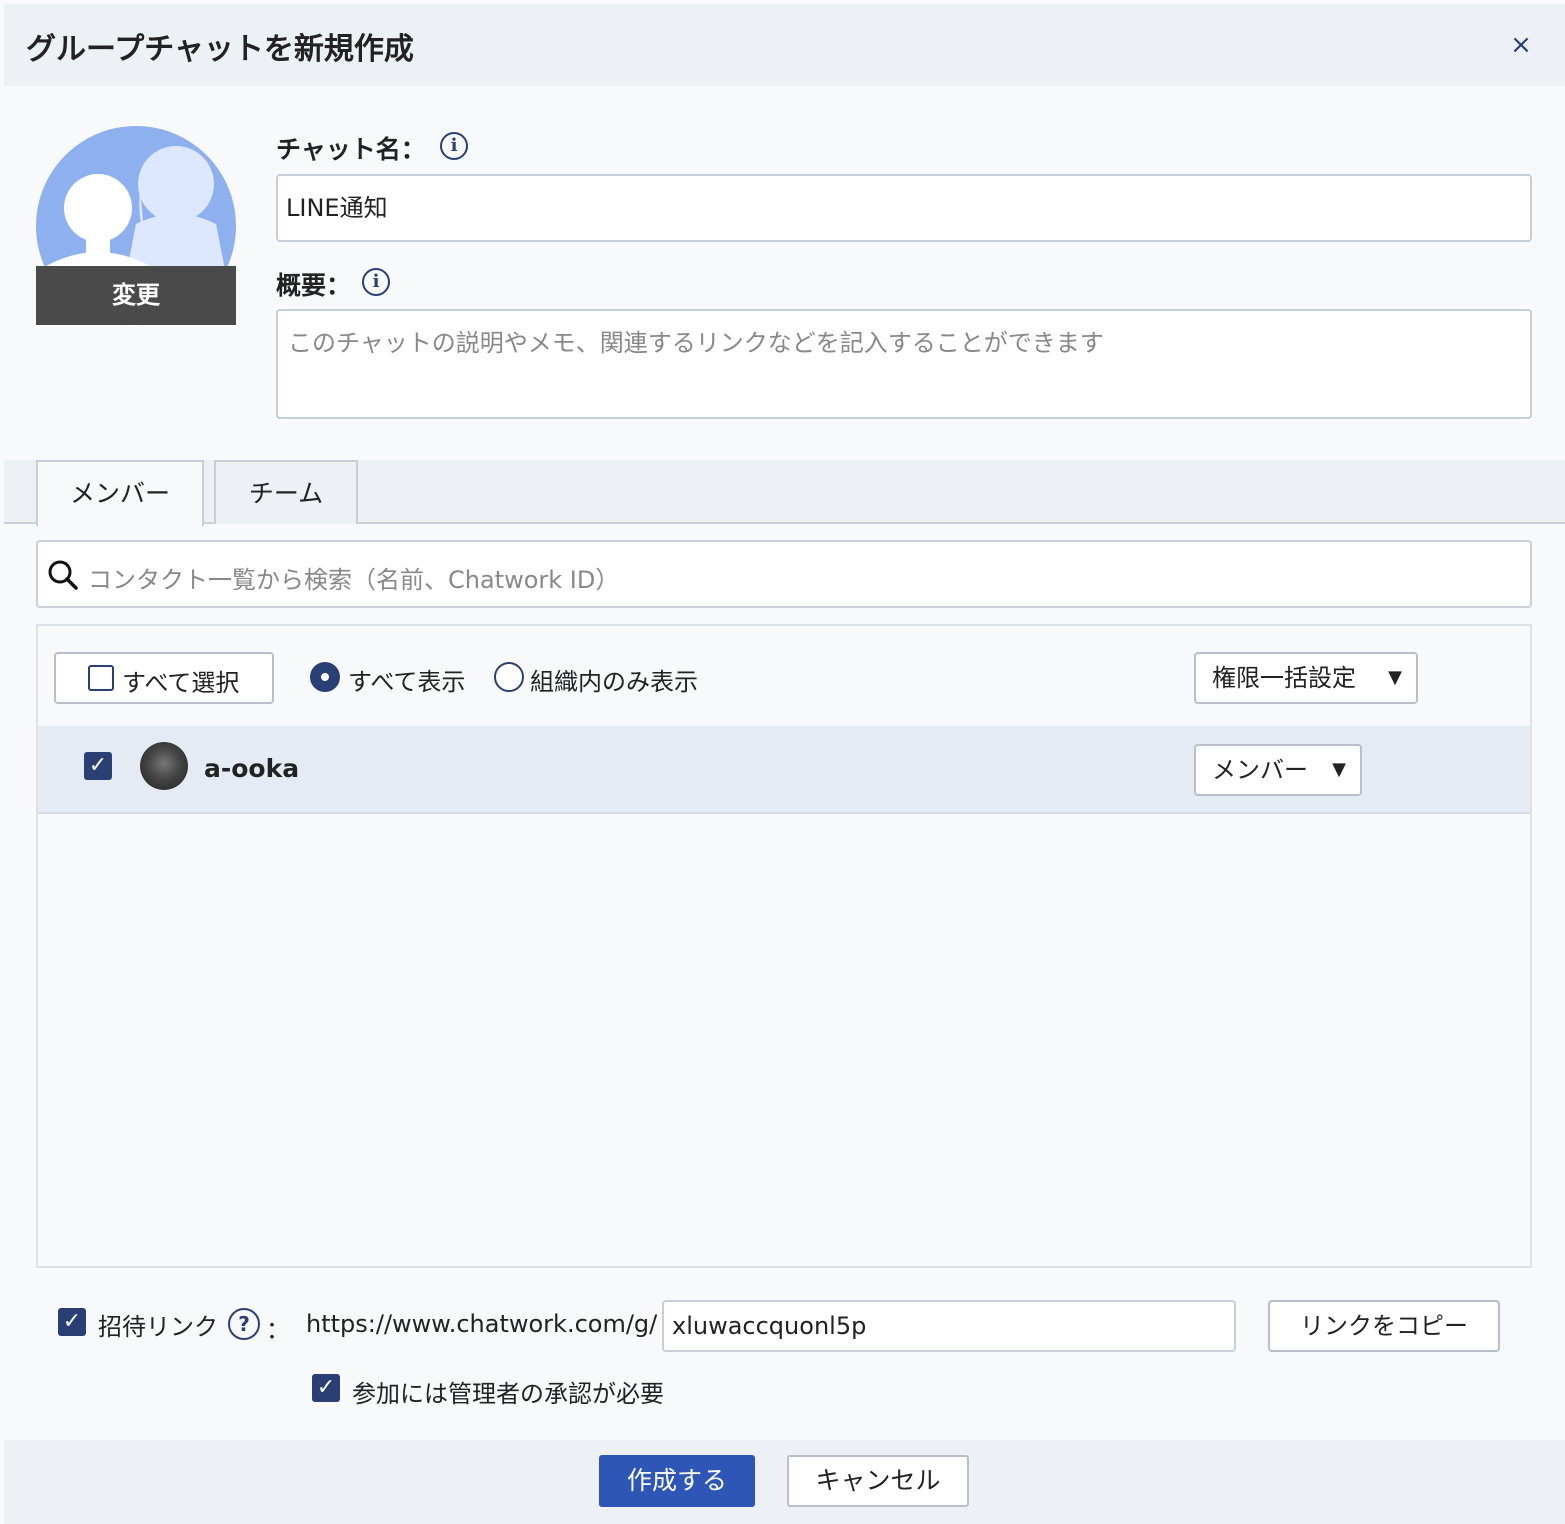  I want to click on filter-all-label: すべて表示, so click(406, 679).